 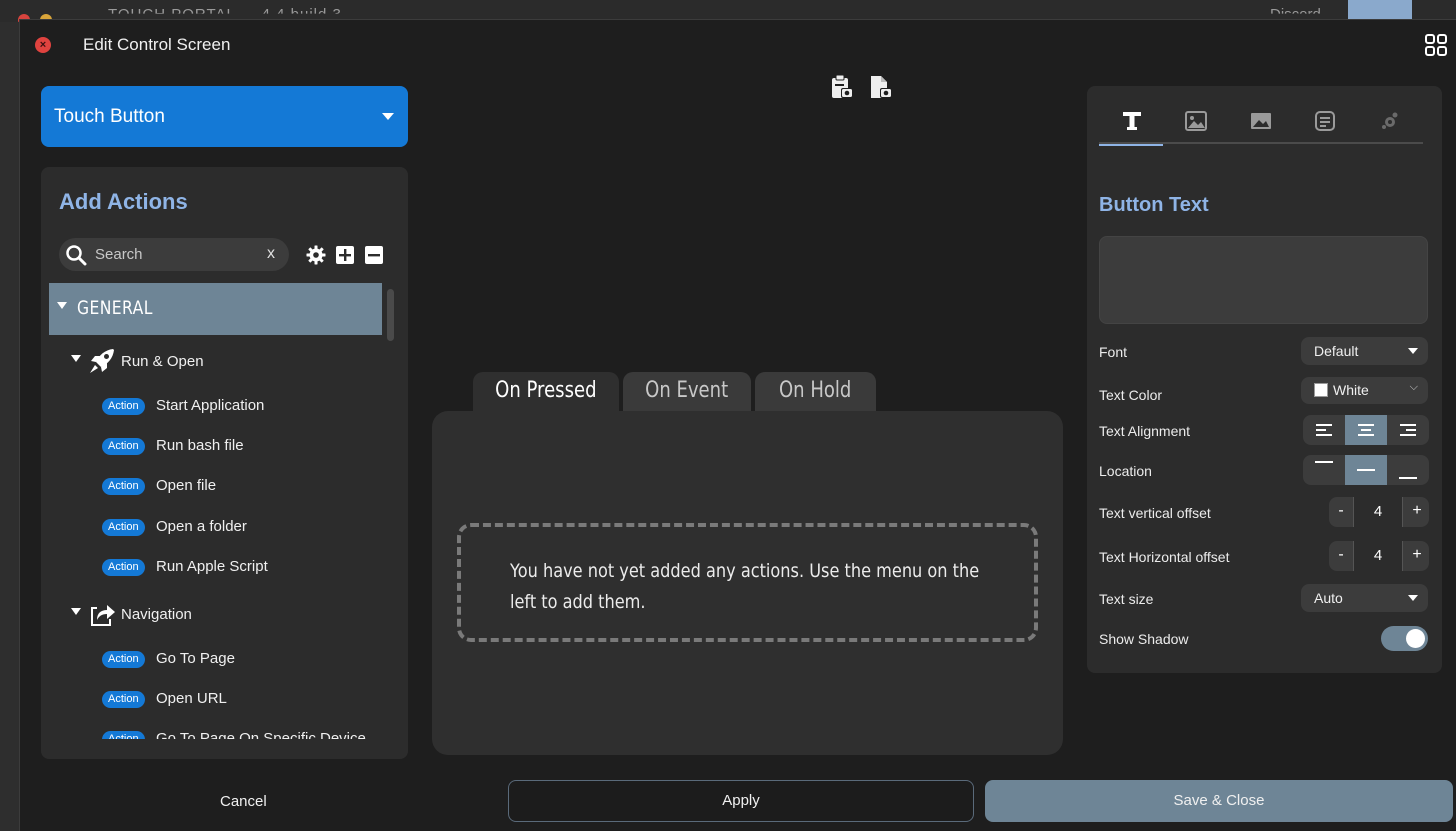 What do you see at coordinates (1219, 801) in the screenshot?
I see `save-close-button: Save & Close` at bounding box center [1219, 801].